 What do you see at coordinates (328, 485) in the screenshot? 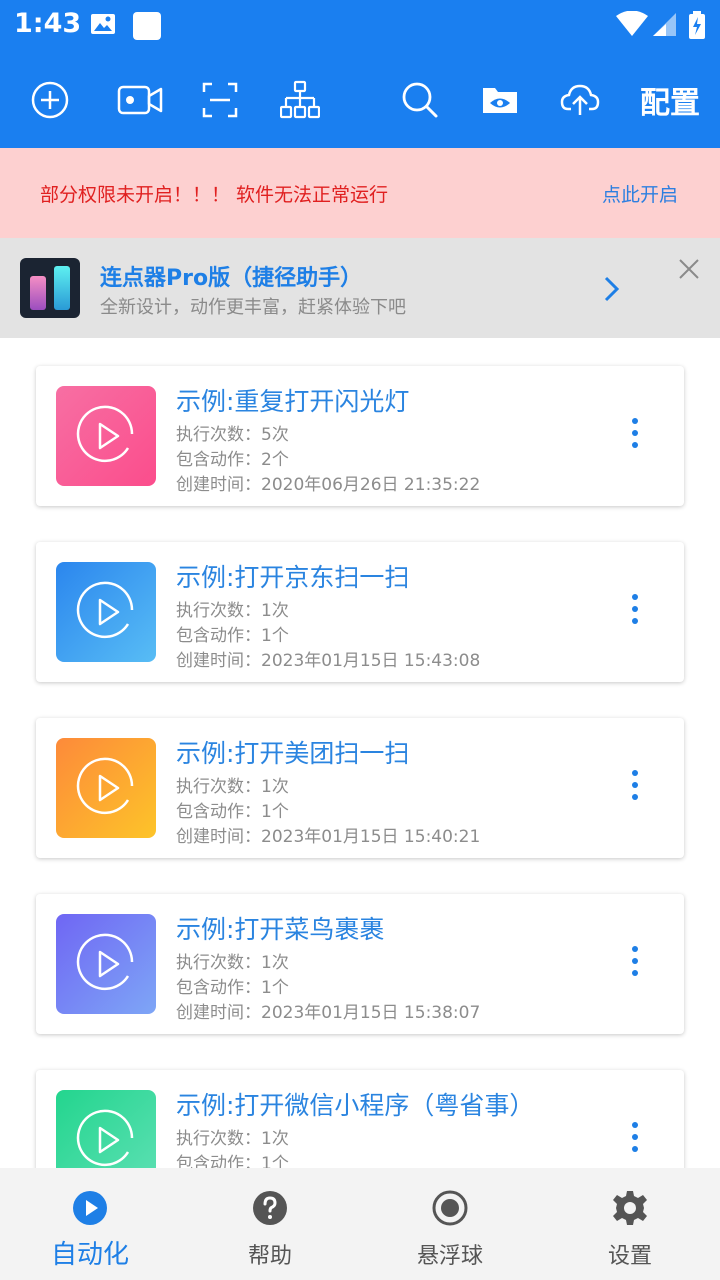
I see `task-created-time: 创建时间：2020年06月26日 21:35:22` at bounding box center [328, 485].